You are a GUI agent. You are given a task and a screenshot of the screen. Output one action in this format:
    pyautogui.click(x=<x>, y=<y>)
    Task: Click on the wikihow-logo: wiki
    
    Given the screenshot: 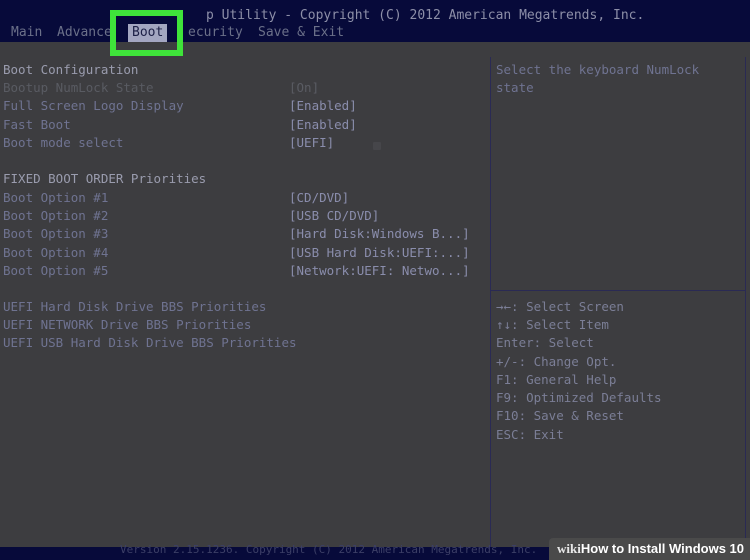 What is the action you would take?
    pyautogui.click(x=569, y=548)
    